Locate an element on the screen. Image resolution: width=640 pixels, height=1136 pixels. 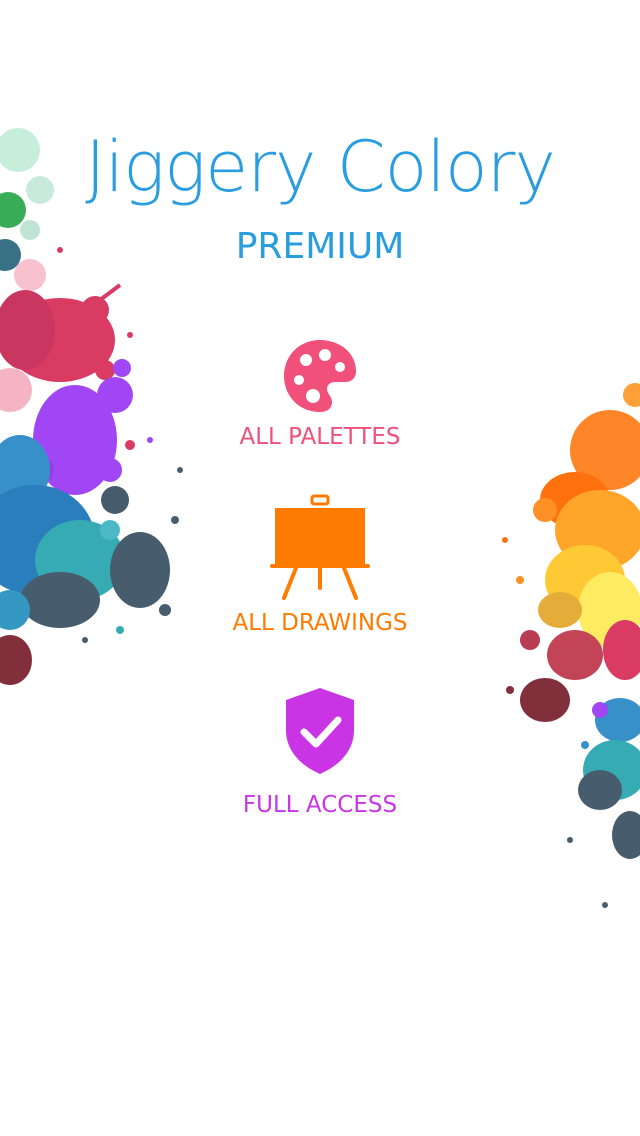
feature-full-access: FULL ACCESS is located at coordinates (320, 753).